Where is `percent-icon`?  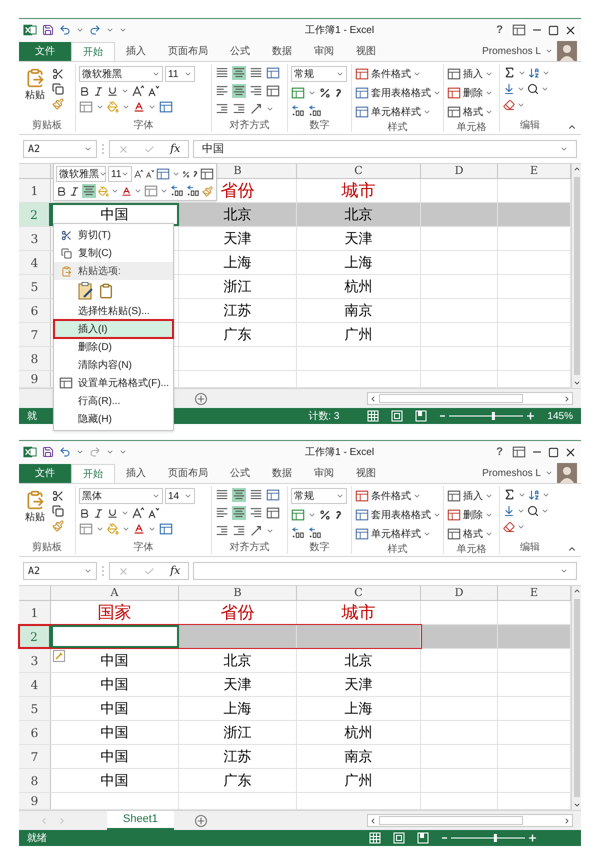
percent-icon is located at coordinates (325, 515).